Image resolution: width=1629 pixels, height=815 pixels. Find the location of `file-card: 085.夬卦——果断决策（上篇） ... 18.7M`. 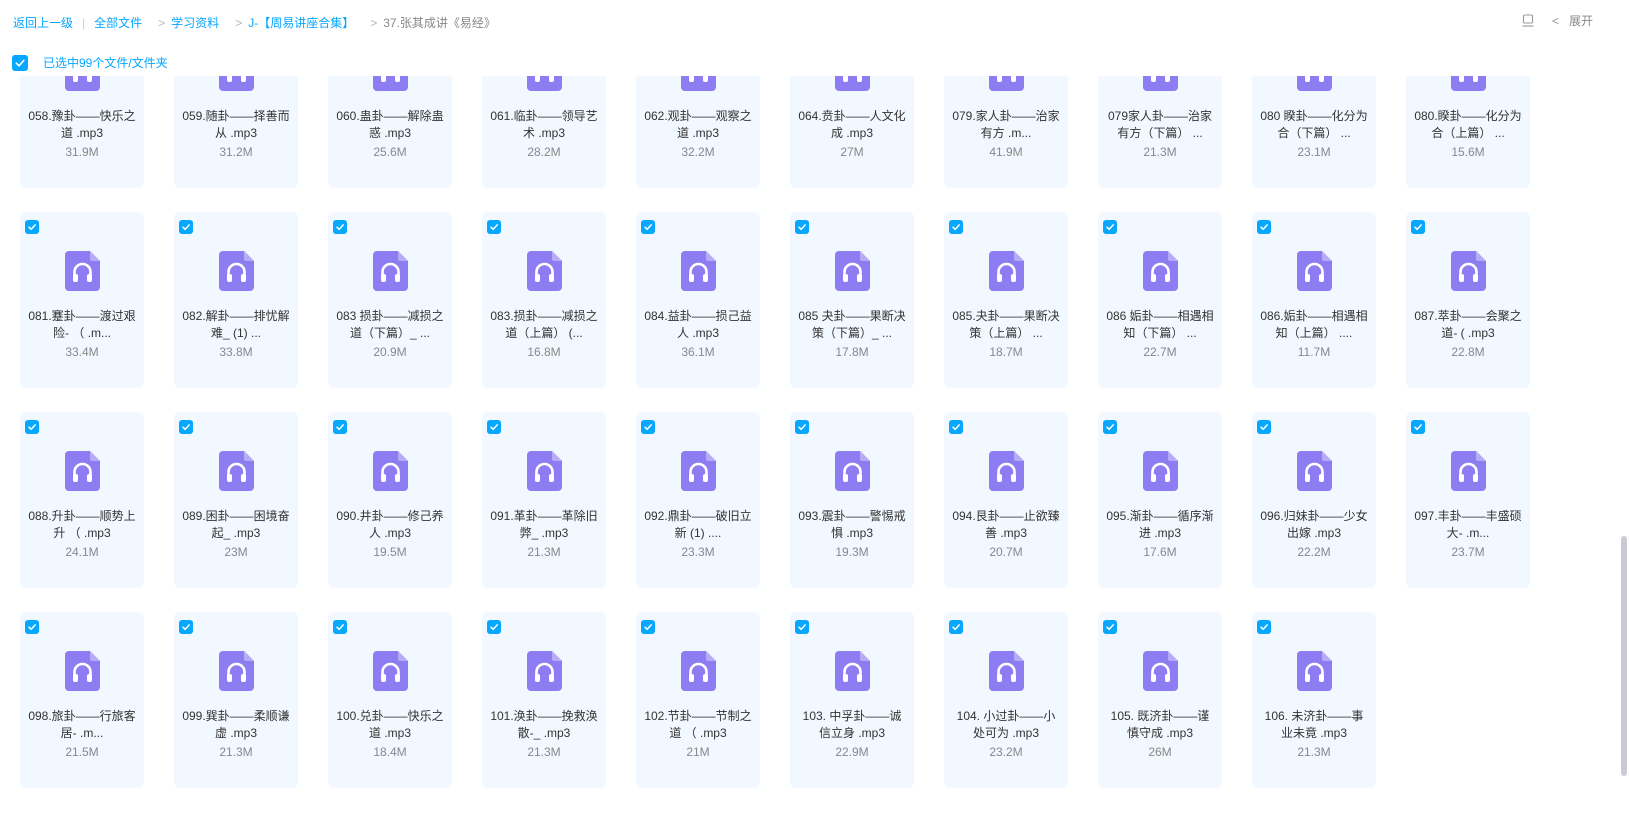

file-card: 085.夬卦——果断决策（上篇） ... 18.7M is located at coordinates (1006, 300).